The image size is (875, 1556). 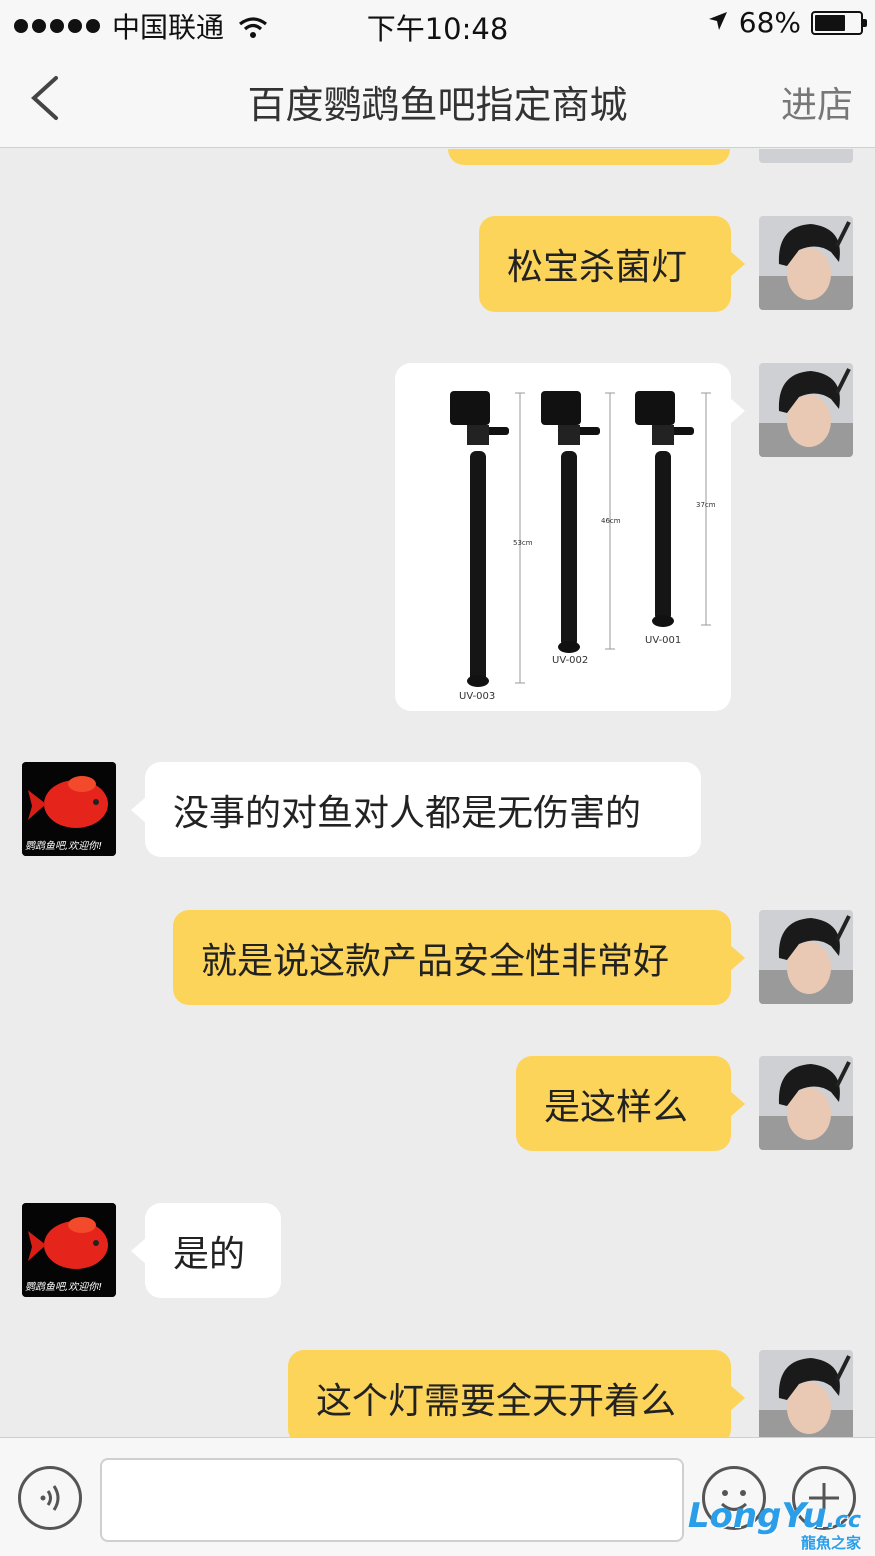 I want to click on message-bubble-received: 是的, so click(x=206, y=1250).